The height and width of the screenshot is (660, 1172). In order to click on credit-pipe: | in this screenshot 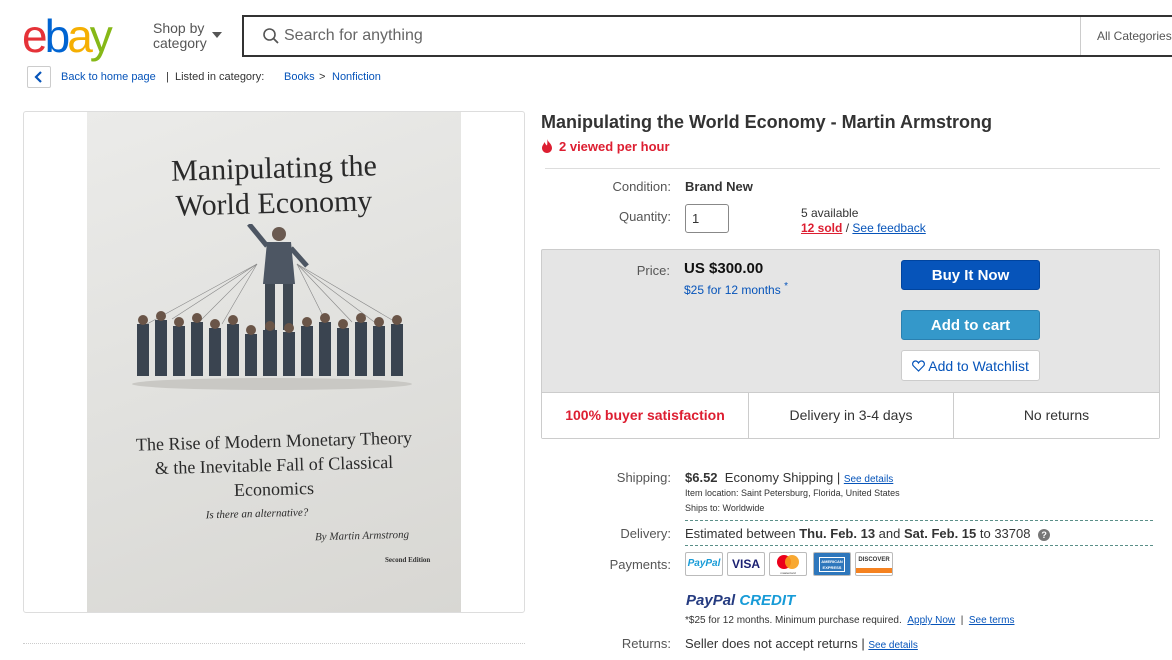, I will do `click(962, 620)`.